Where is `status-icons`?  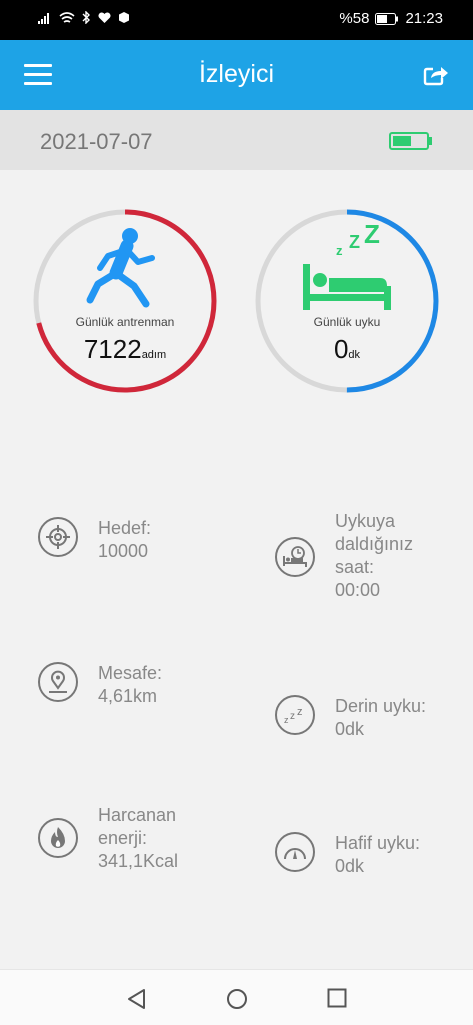 status-icons is located at coordinates (84, 17).